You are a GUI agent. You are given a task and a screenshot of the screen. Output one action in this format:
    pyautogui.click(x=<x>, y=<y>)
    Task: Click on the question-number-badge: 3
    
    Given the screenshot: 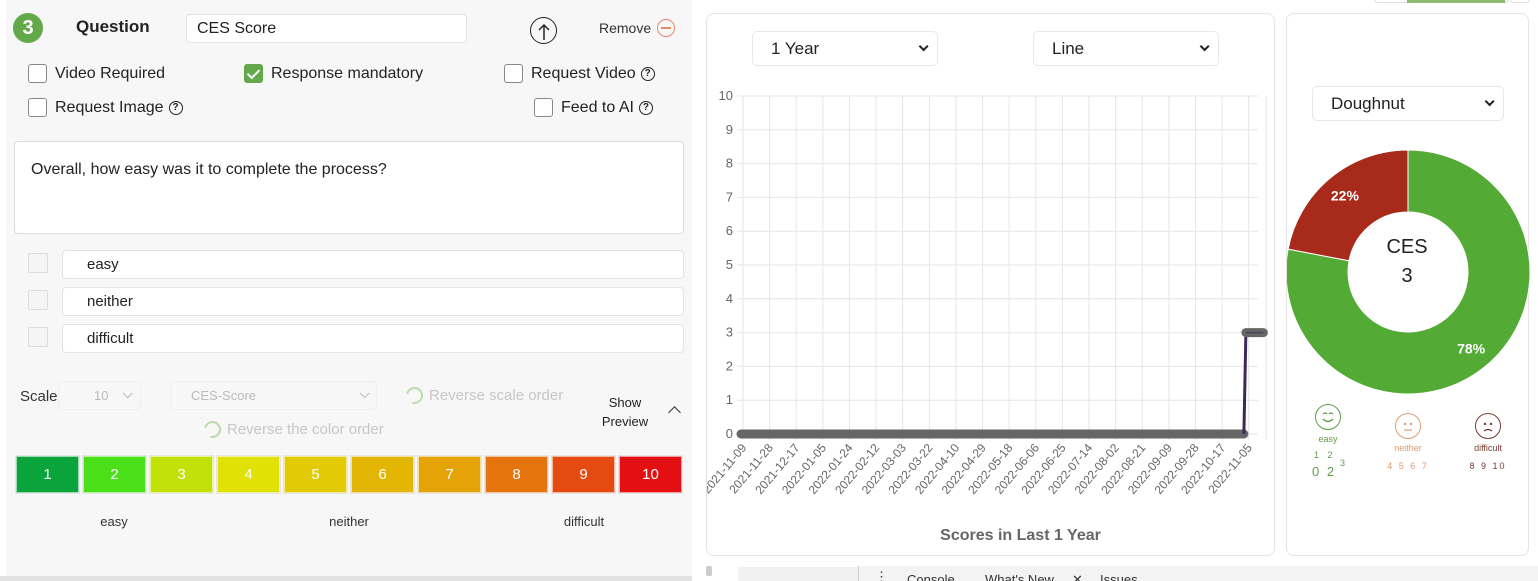 What is the action you would take?
    pyautogui.click(x=28, y=28)
    